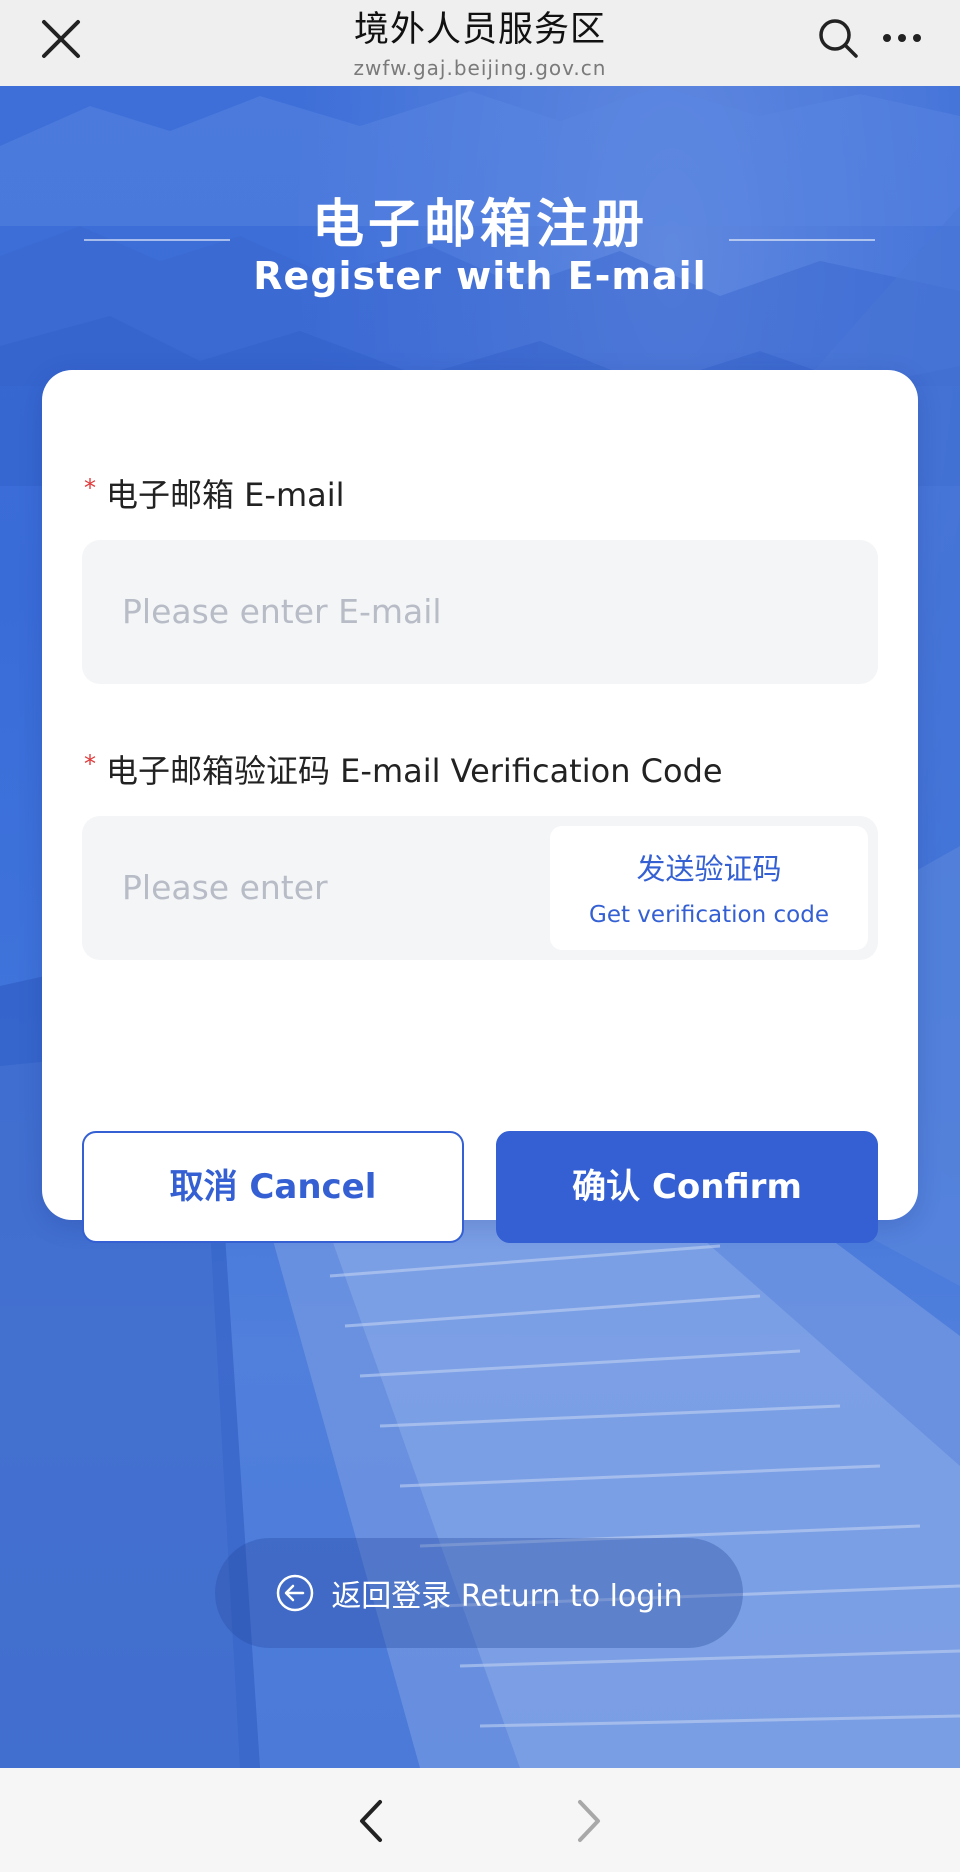 The width and height of the screenshot is (960, 1872). I want to click on return-to-login-button: 返回登录 Return to login, so click(479, 1593).